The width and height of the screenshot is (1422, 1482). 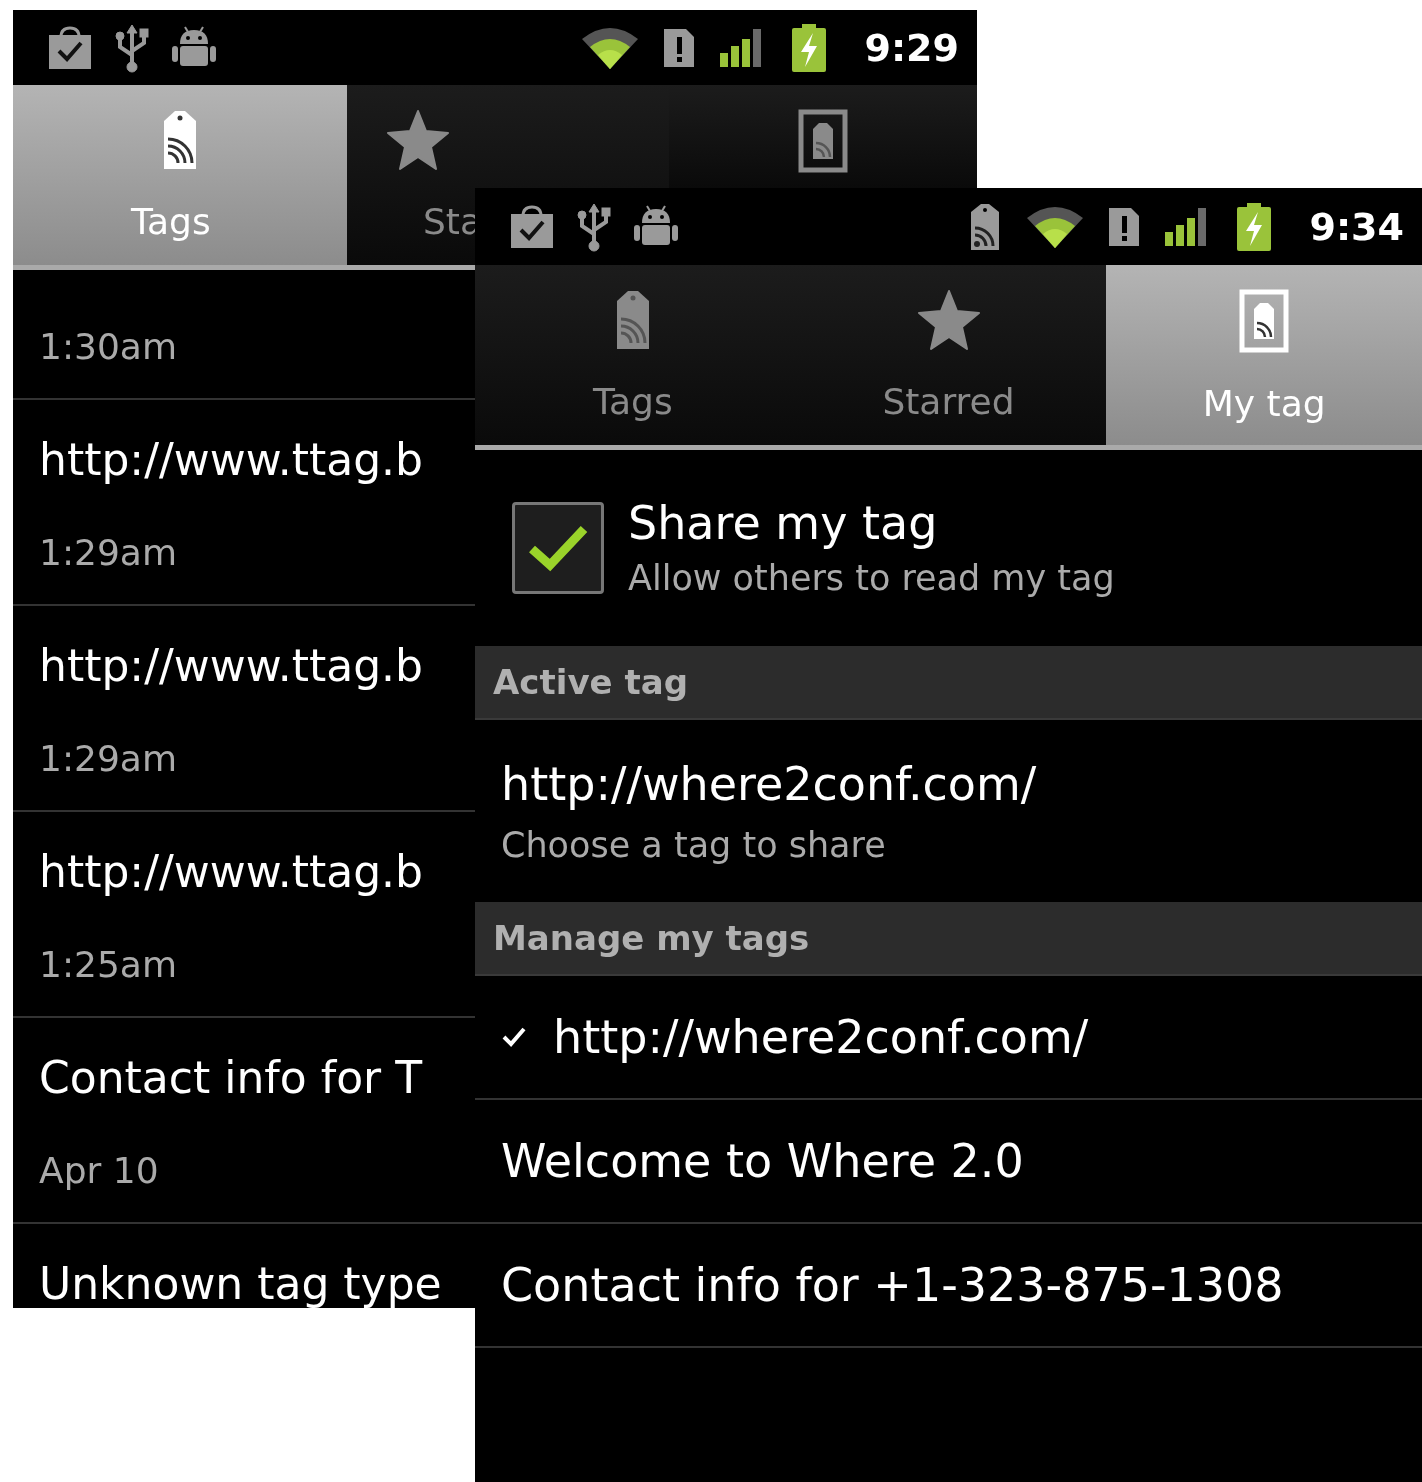 What do you see at coordinates (948, 548) in the screenshot?
I see `preference-row: Share my tag Allow others to read my tag` at bounding box center [948, 548].